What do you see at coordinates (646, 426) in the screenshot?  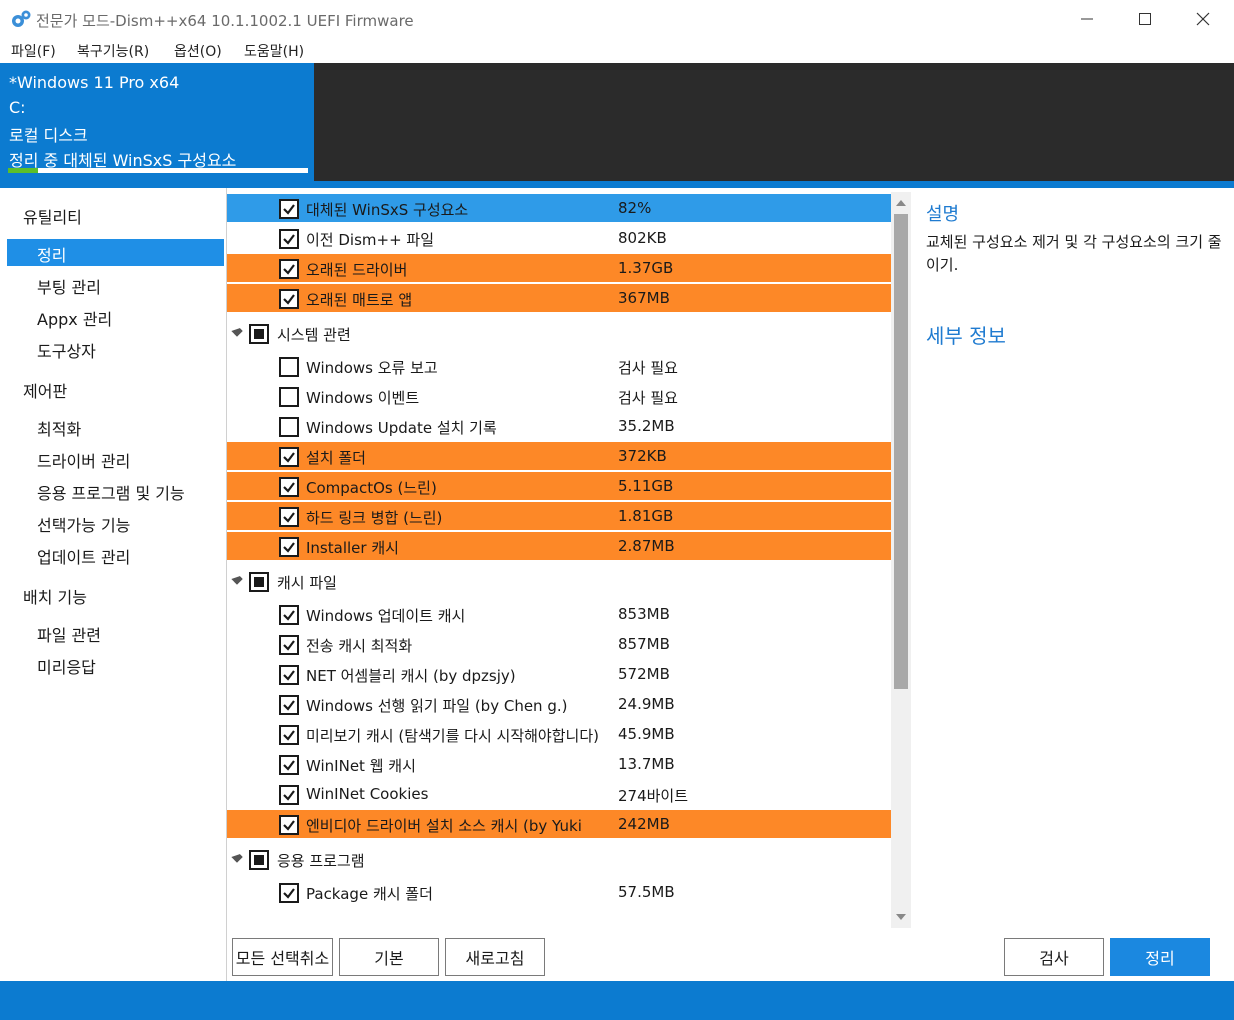 I see `row-size: 35.2MB` at bounding box center [646, 426].